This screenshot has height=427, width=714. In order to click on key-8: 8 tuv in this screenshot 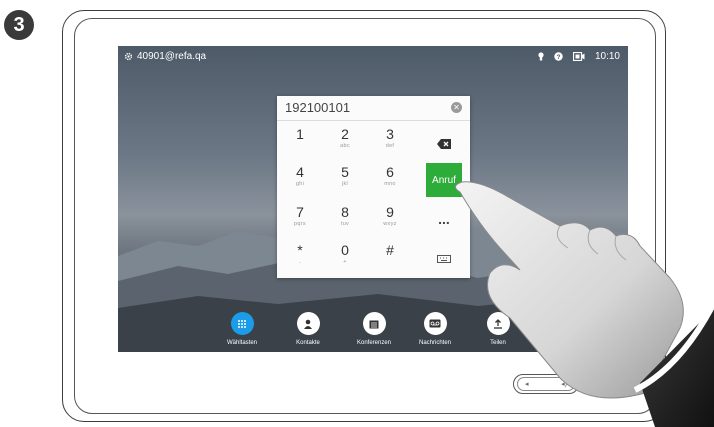, I will do `click(345, 221)`.